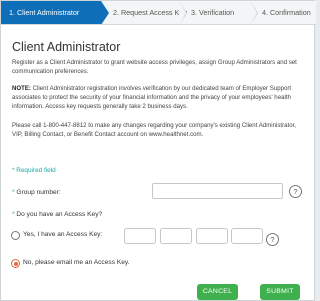  Describe the element at coordinates (280, 292) in the screenshot. I see `submit-button: SUBMIT` at that location.